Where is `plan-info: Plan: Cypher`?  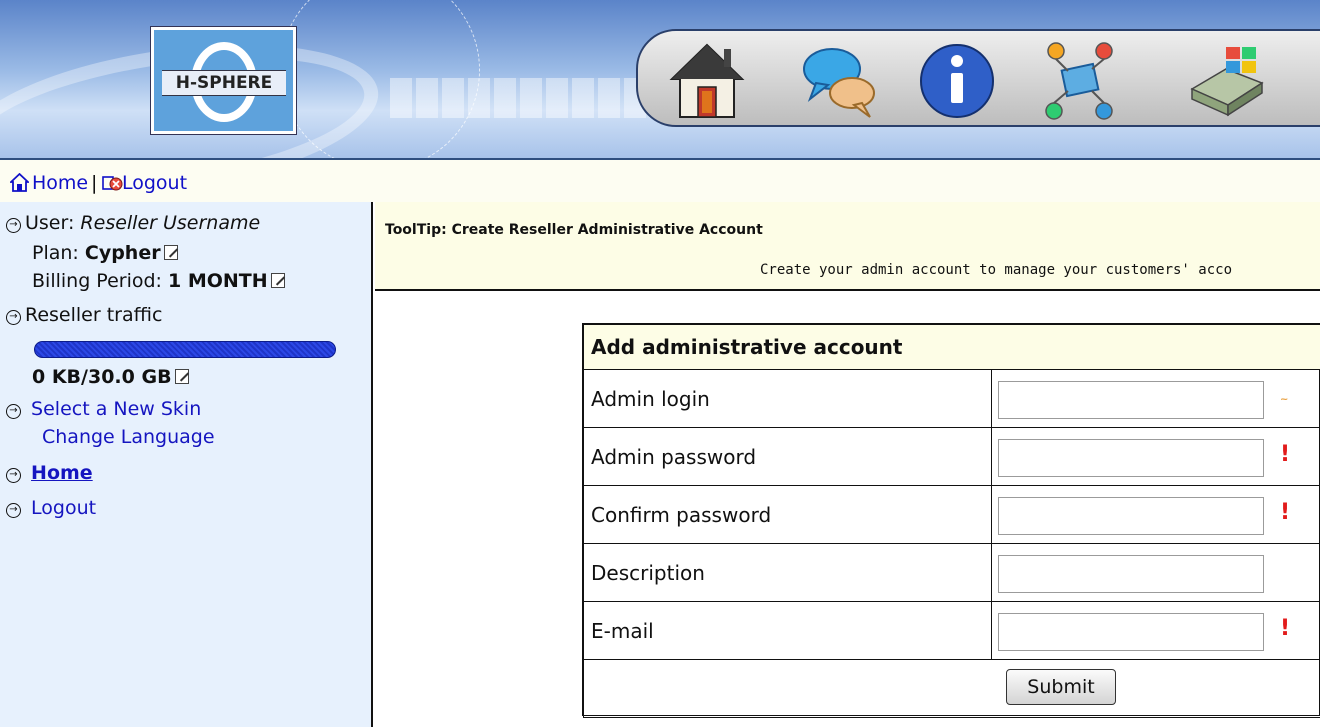 plan-info: Plan: Cypher is located at coordinates (105, 253).